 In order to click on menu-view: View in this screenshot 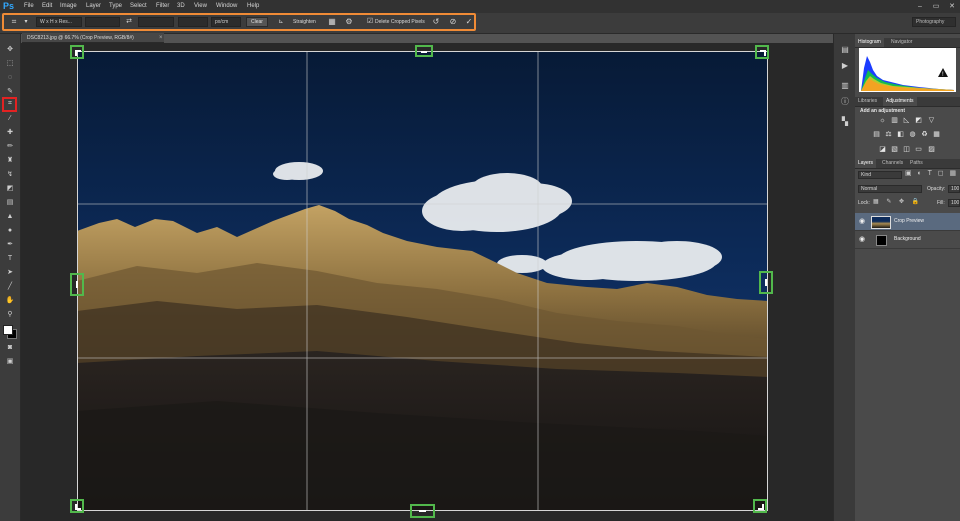, I will do `click(200, 6)`.